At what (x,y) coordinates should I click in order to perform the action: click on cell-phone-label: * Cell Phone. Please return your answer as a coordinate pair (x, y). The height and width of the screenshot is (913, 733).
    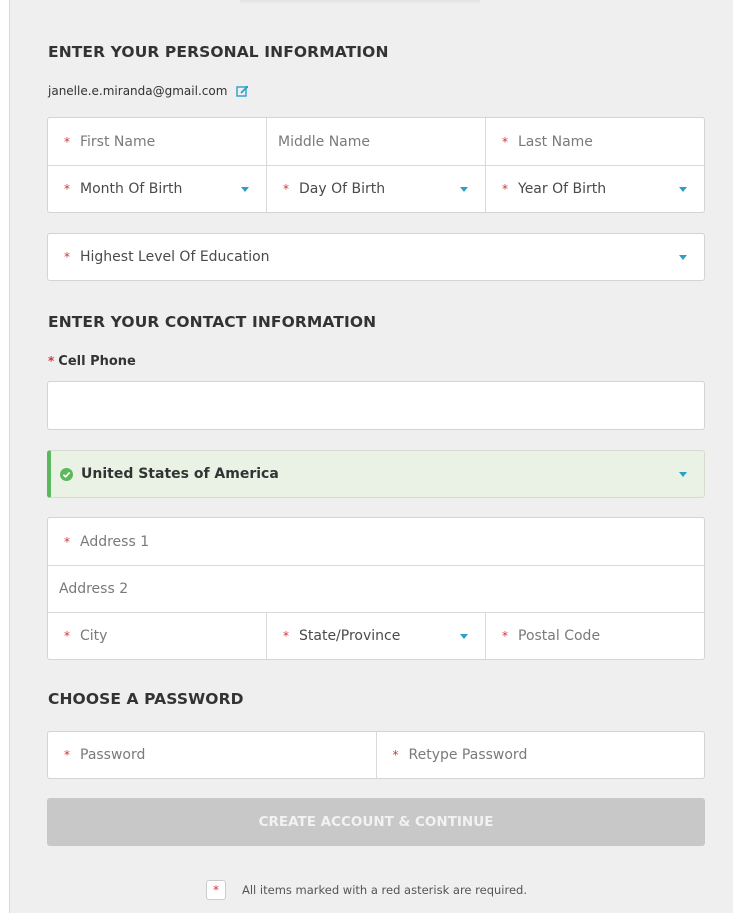
    Looking at the image, I should click on (92, 361).